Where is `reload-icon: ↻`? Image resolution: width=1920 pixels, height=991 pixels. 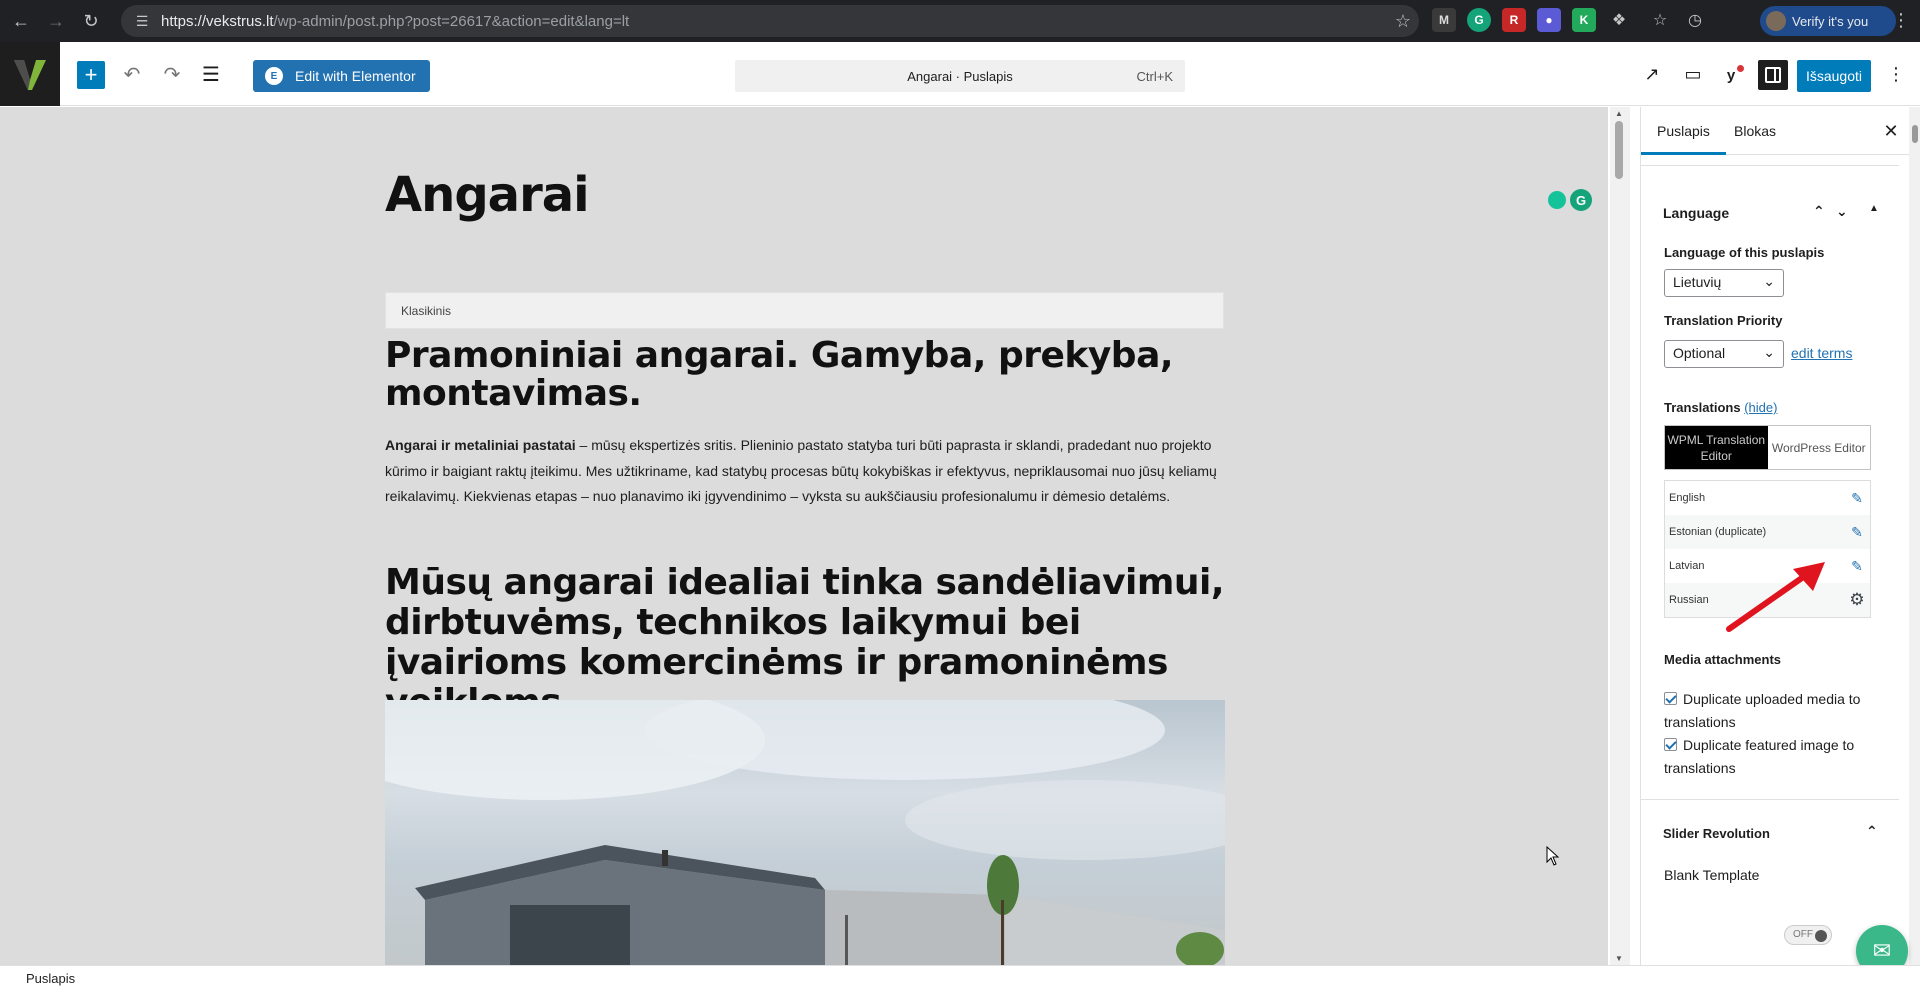
reload-icon: ↻ is located at coordinates (91, 21).